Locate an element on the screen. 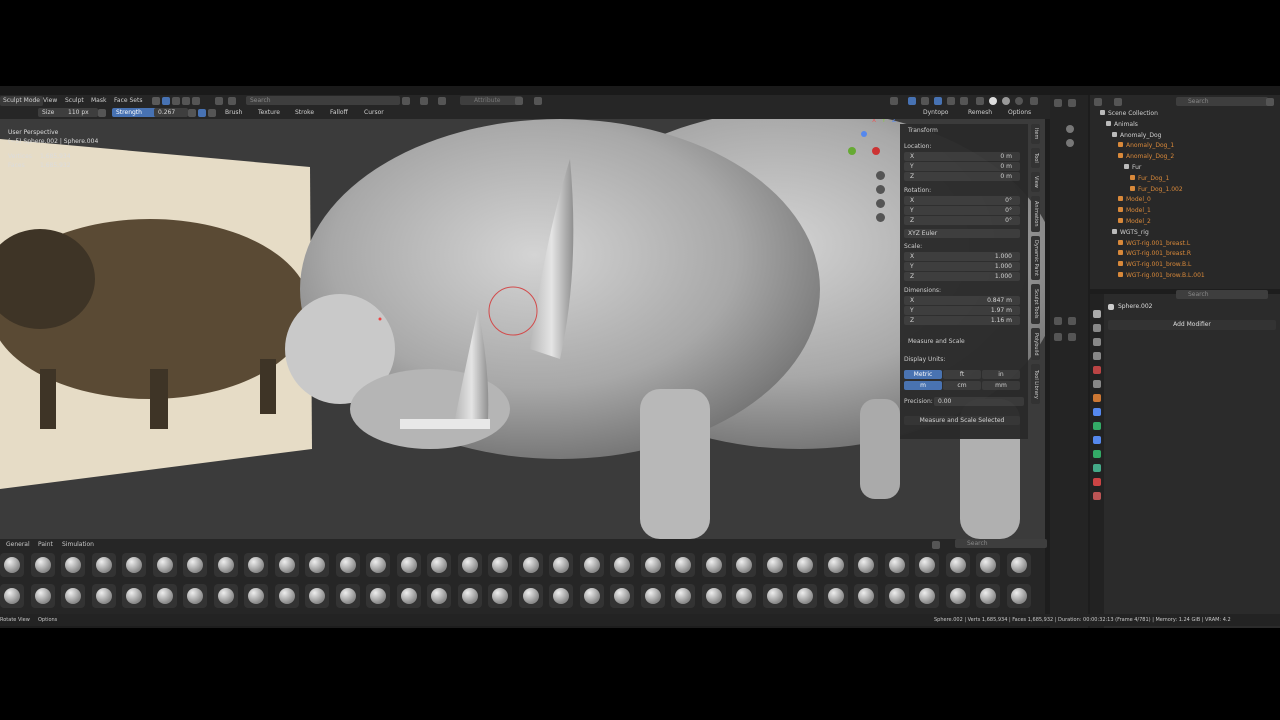 This screenshot has height=720, width=1280. brush-menu: Brush is located at coordinates (233, 113).